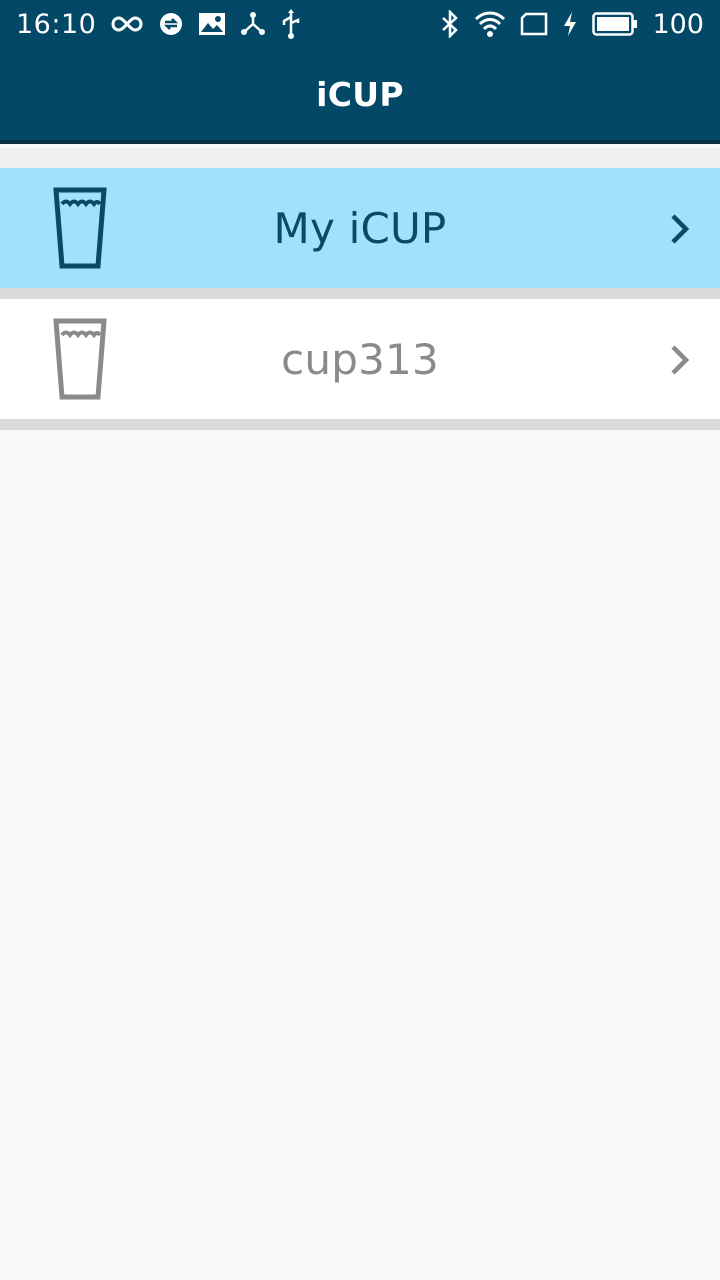  Describe the element at coordinates (253, 24) in the screenshot. I see `share-nodes-icon` at that location.